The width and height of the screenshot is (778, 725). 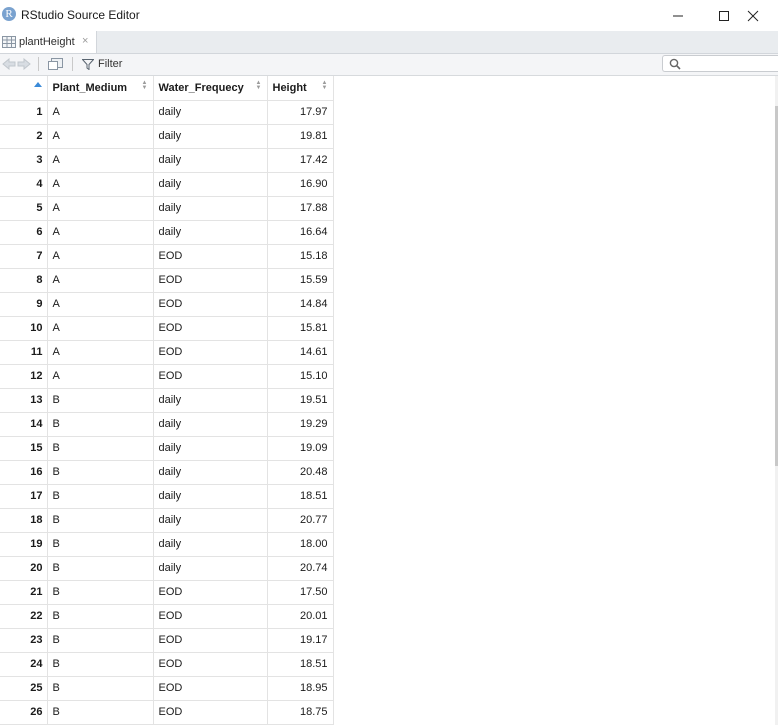 What do you see at coordinates (167, 280) in the screenshot?
I see `table-row: 8 A EOD 15.59` at bounding box center [167, 280].